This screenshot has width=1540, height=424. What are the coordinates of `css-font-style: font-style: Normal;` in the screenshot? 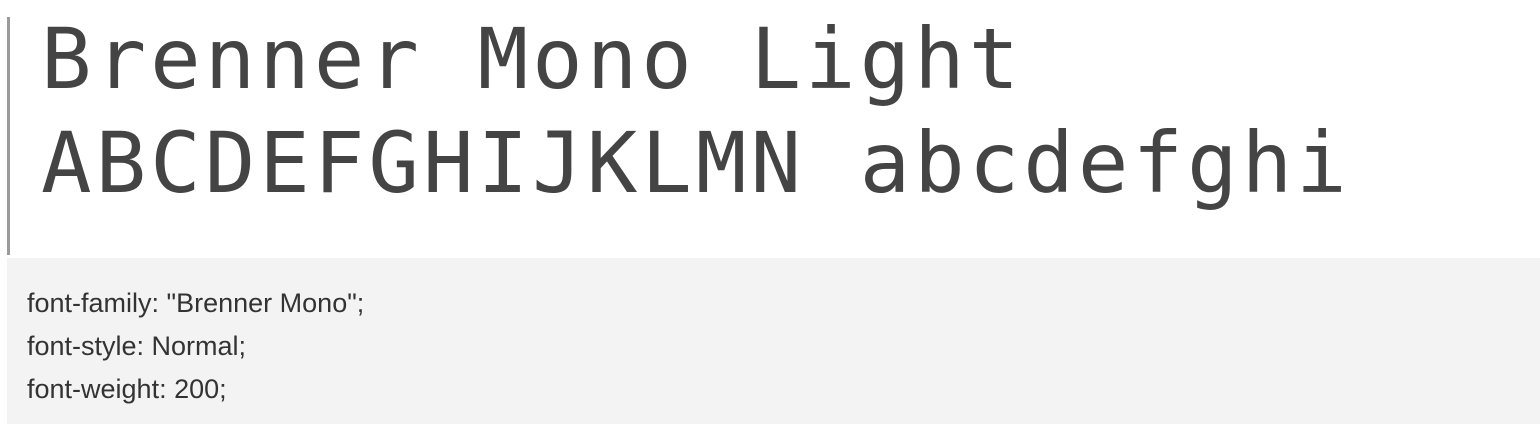 It's located at (137, 346).